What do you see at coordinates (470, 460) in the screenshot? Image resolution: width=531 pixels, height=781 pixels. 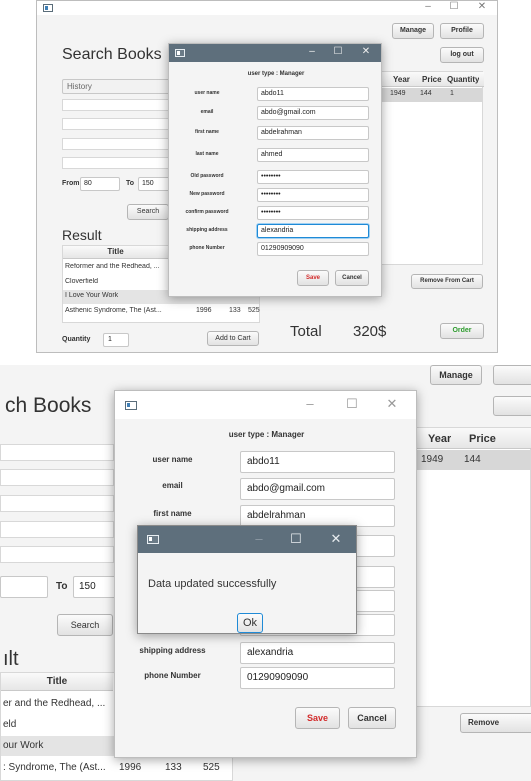 I see `zoom-cart-row: 1949 144` at bounding box center [470, 460].